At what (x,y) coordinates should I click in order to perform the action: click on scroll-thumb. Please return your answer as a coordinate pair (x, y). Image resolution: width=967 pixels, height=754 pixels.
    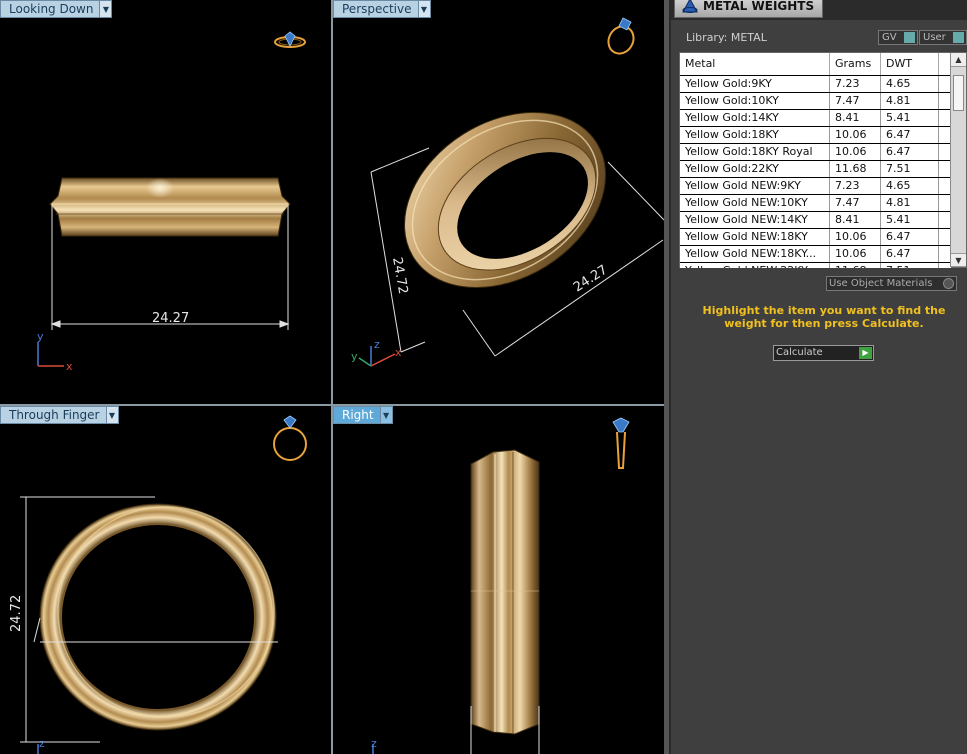
    Looking at the image, I should click on (958, 93).